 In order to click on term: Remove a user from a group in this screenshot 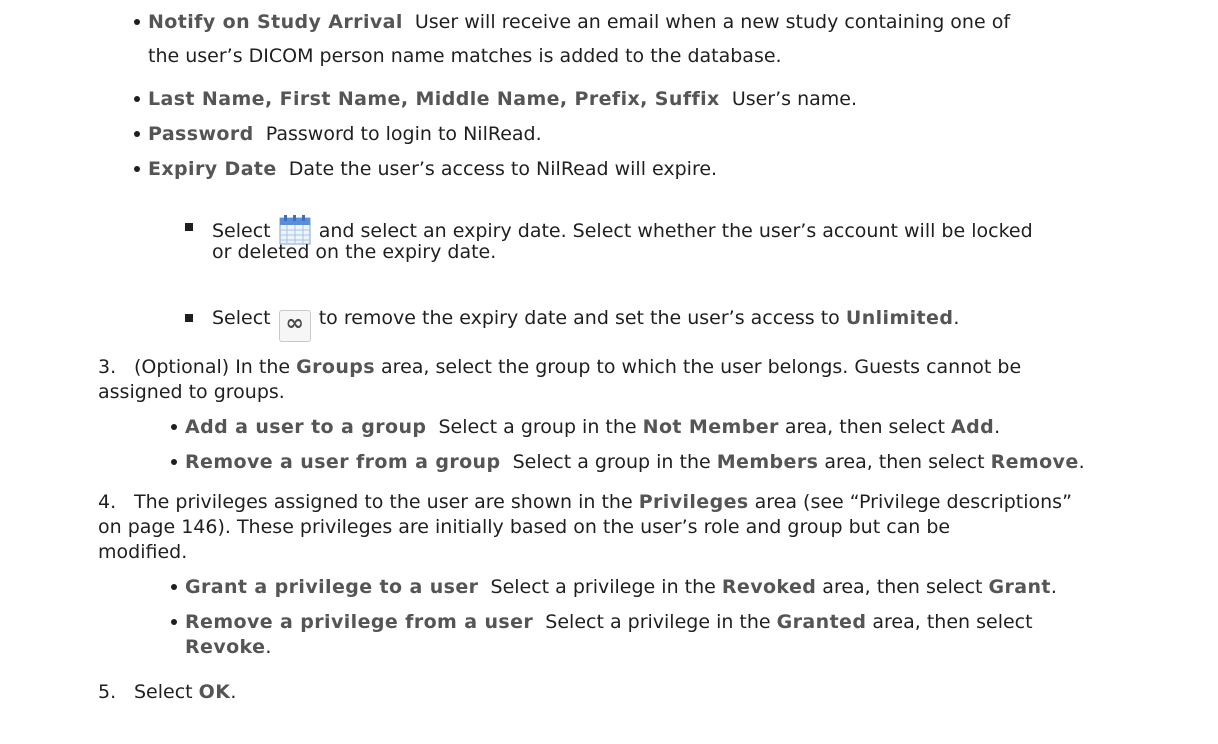, I will do `click(343, 462)`.